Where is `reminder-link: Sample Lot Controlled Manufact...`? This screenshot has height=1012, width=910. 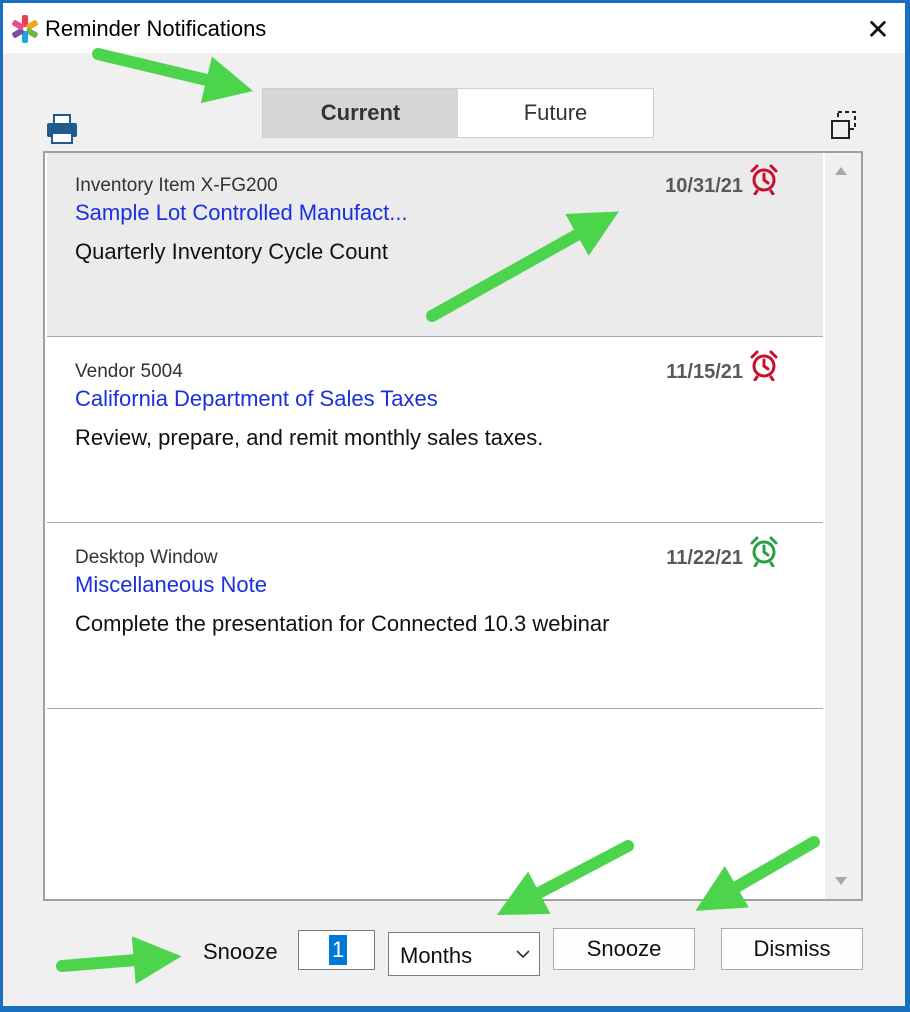
reminder-link: Sample Lot Controlled Manufact... is located at coordinates (241, 213).